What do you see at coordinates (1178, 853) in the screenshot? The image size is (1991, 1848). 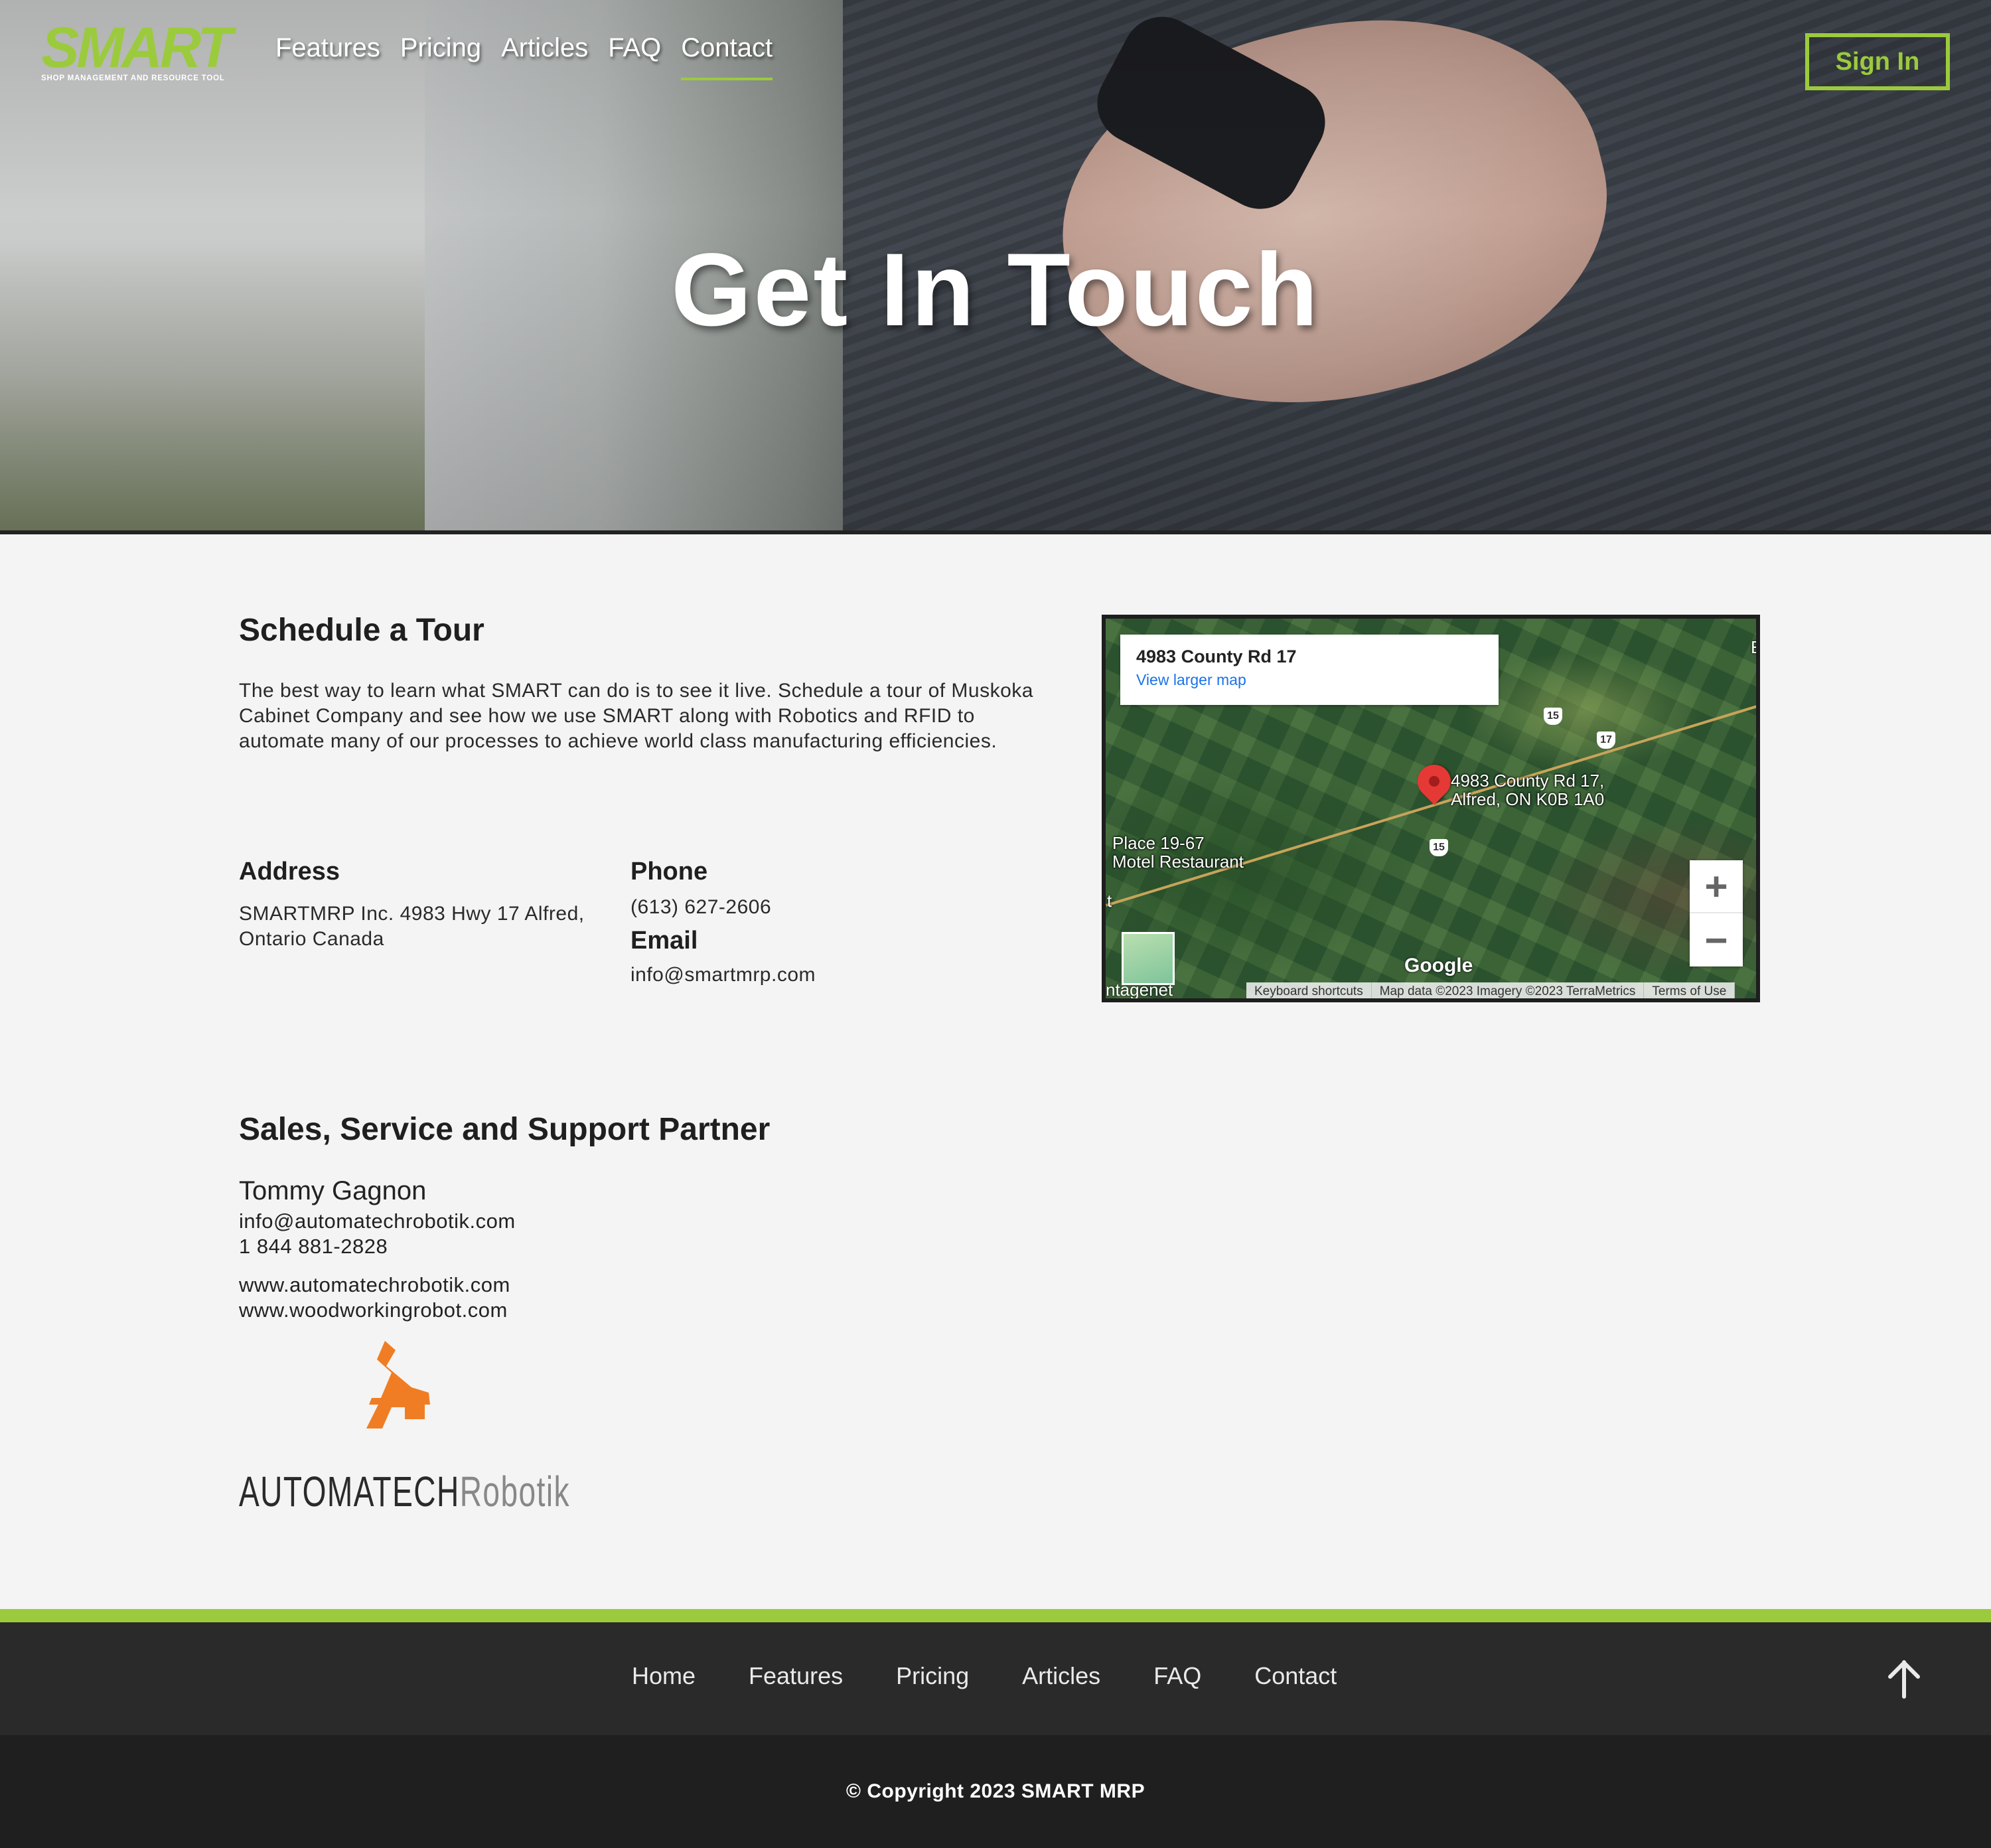 I see `map-place-label: Place 19-67 Motel Restaurant` at bounding box center [1178, 853].